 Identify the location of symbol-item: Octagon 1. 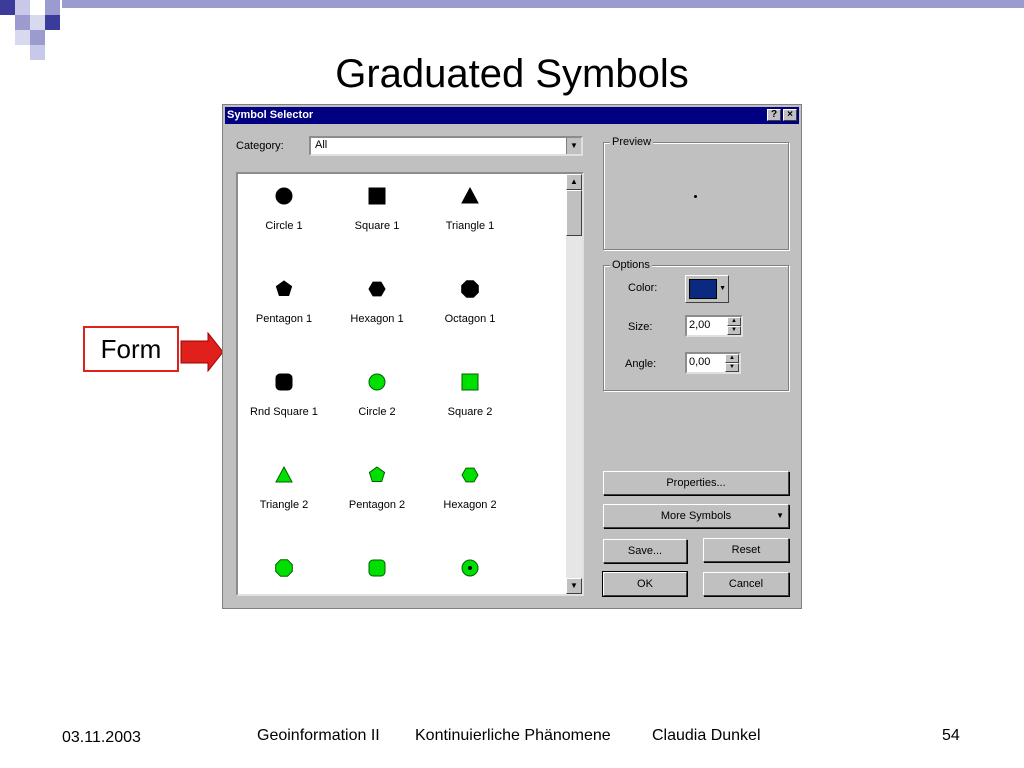
(470, 304).